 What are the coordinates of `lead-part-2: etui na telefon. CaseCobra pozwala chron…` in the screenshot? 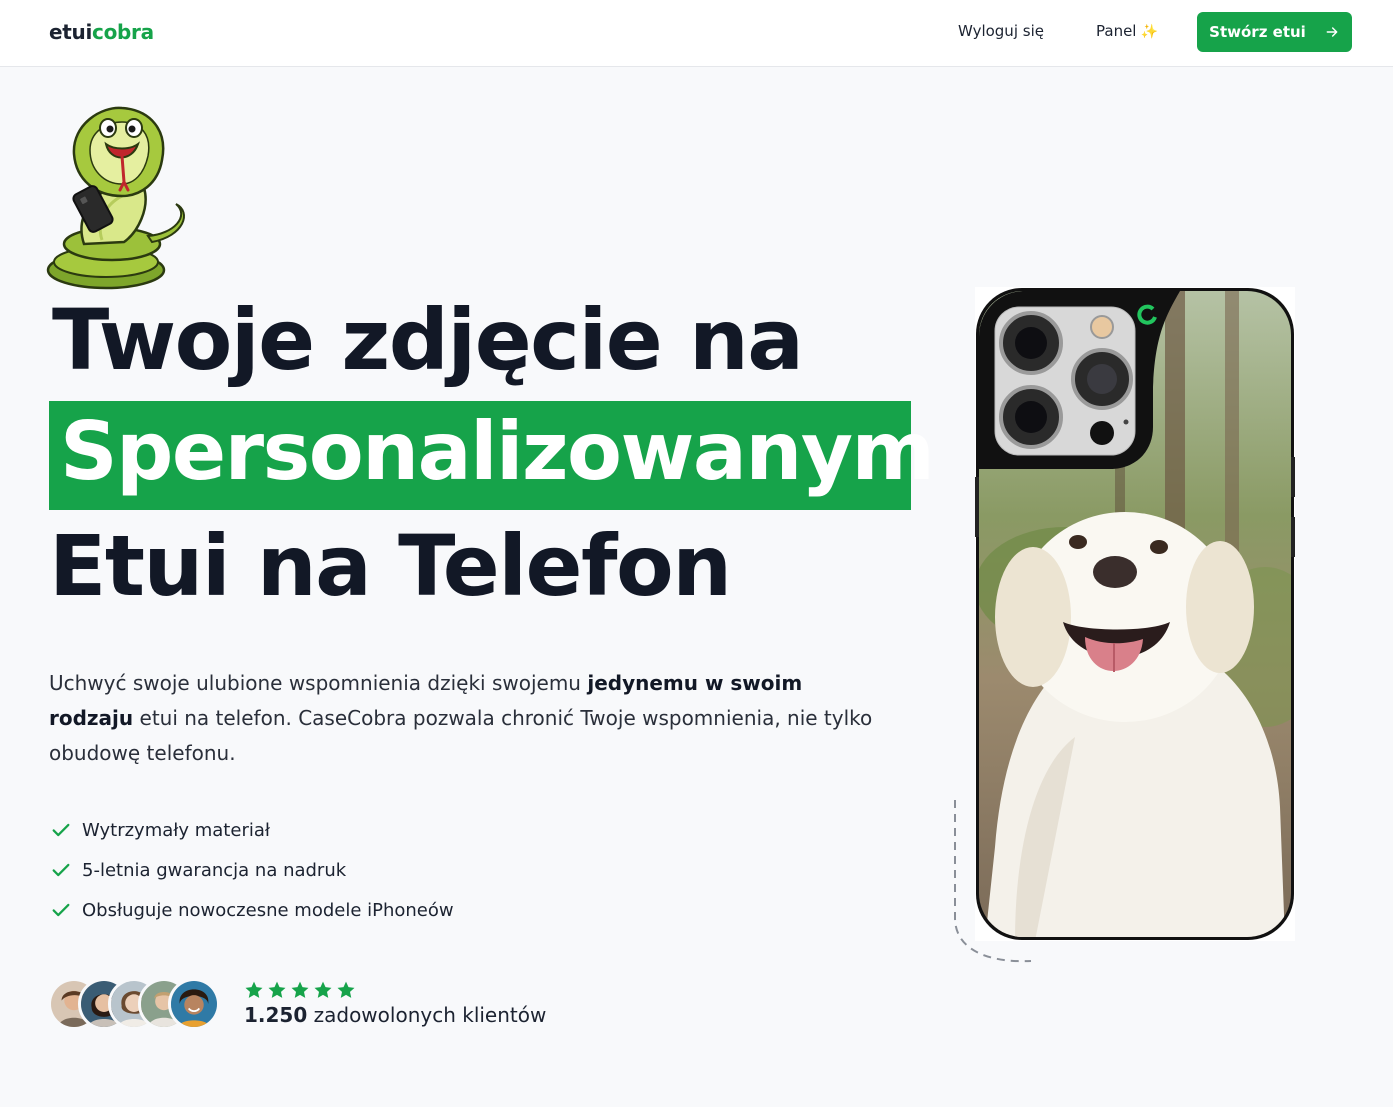 It's located at (461, 735).